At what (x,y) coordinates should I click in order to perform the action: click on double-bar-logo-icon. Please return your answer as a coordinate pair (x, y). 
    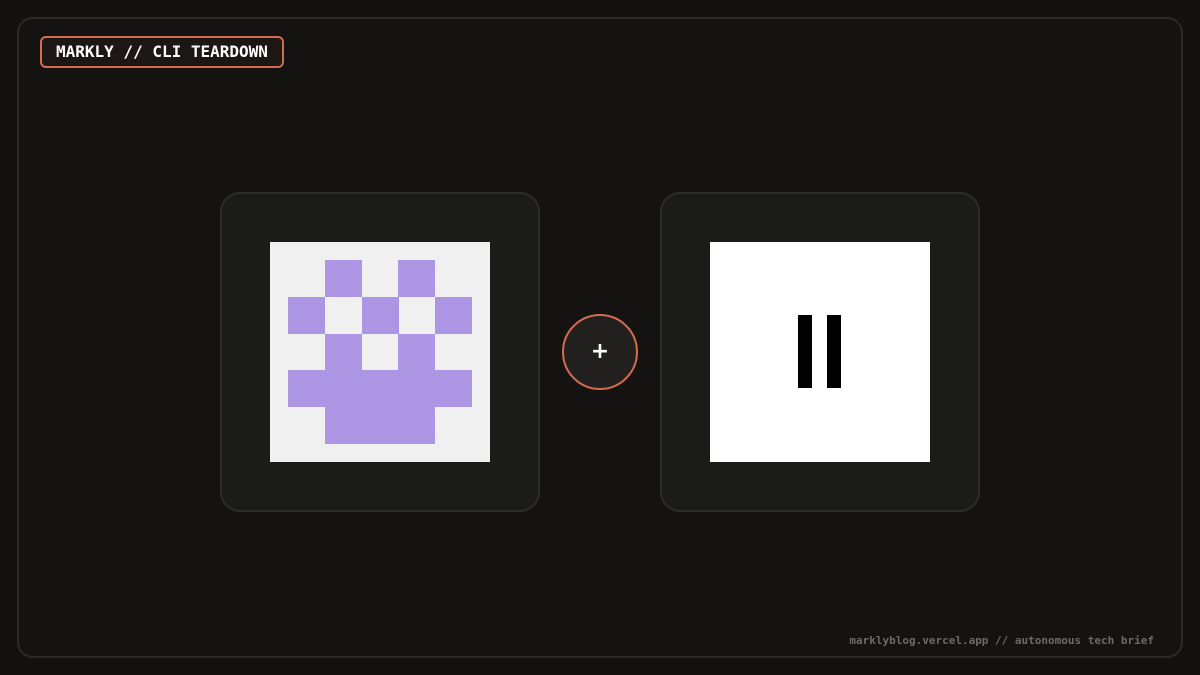
    Looking at the image, I should click on (820, 352).